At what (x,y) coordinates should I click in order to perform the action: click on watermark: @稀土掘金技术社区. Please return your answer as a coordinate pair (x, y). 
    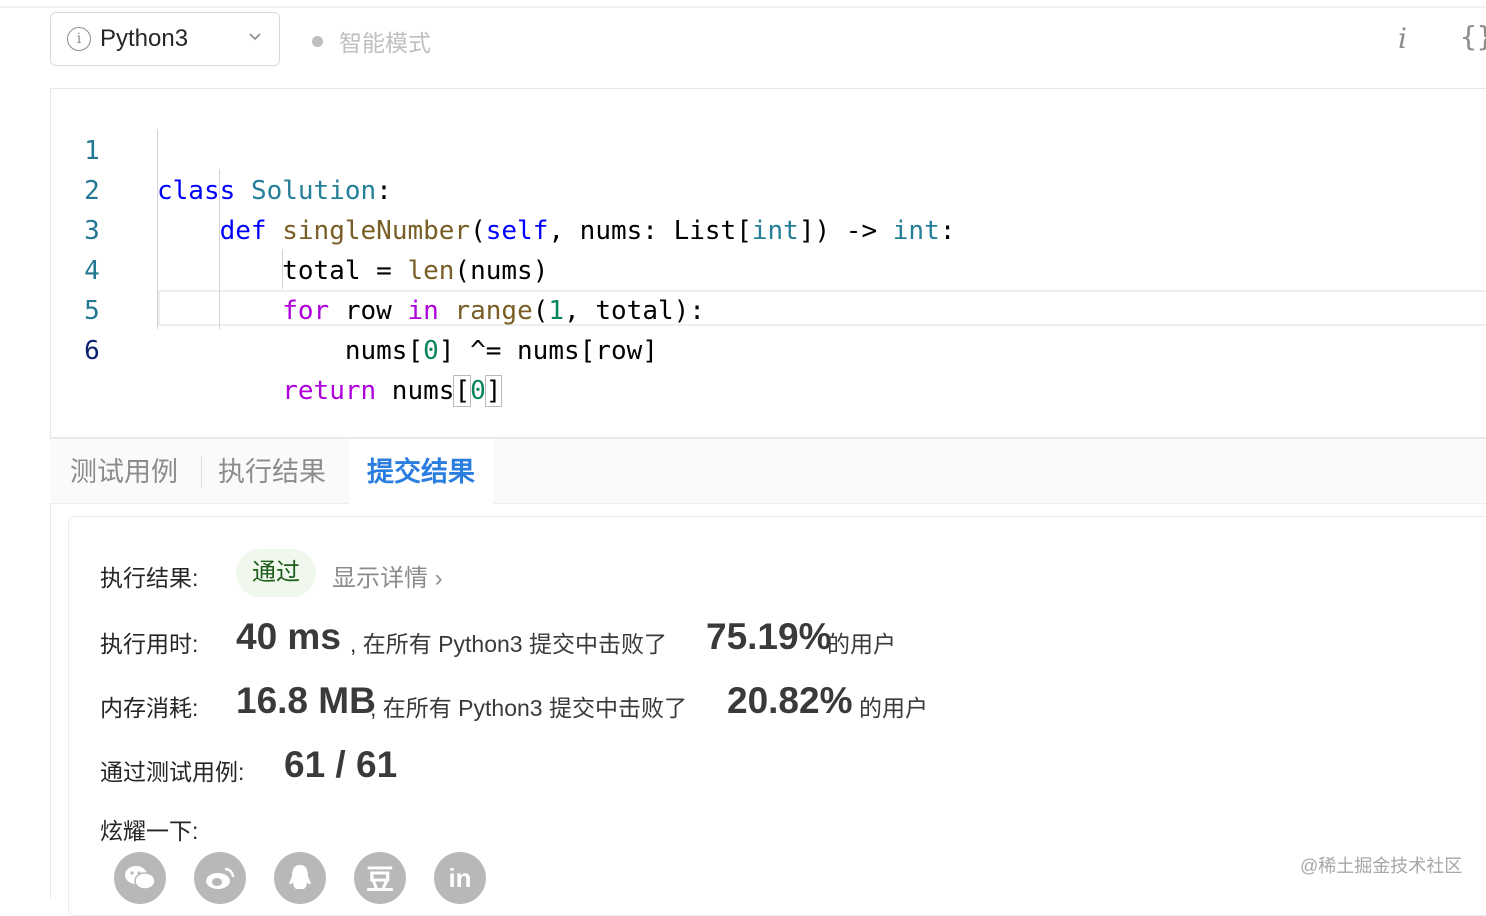
    Looking at the image, I should click on (1381, 866).